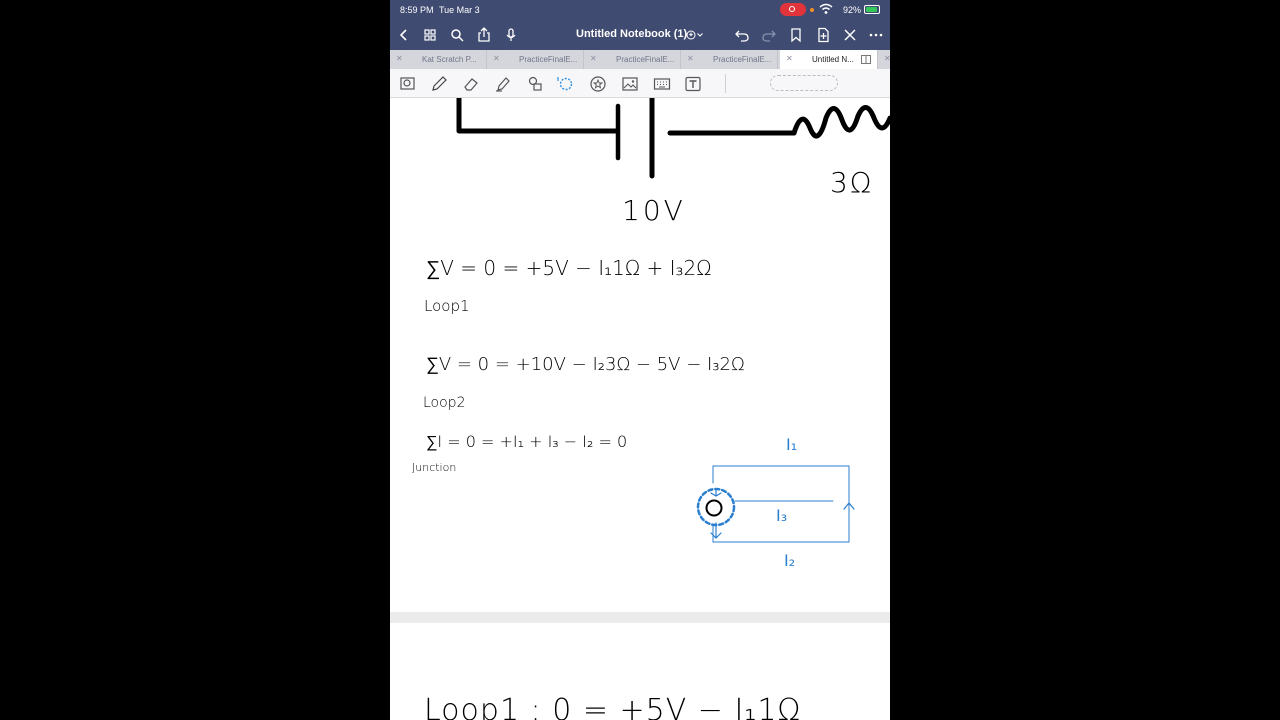 This screenshot has width=1280, height=720. Describe the element at coordinates (565, 84) in the screenshot. I see `lasso-icon` at that location.